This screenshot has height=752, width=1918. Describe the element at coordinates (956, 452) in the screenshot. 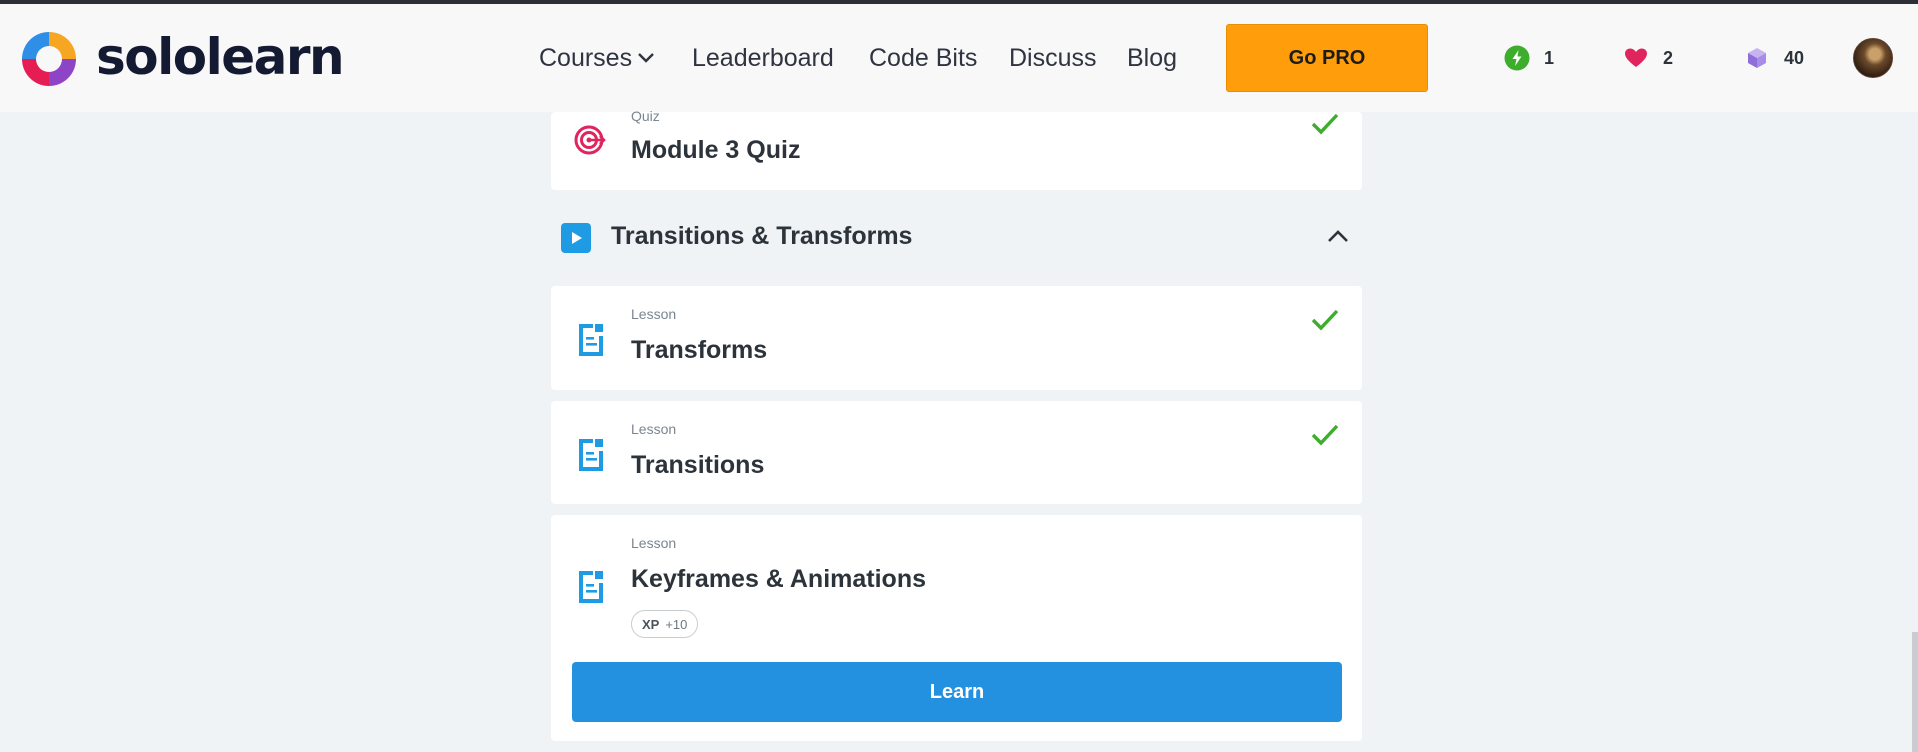

I see `lesson-card: Lesson Transitions` at that location.